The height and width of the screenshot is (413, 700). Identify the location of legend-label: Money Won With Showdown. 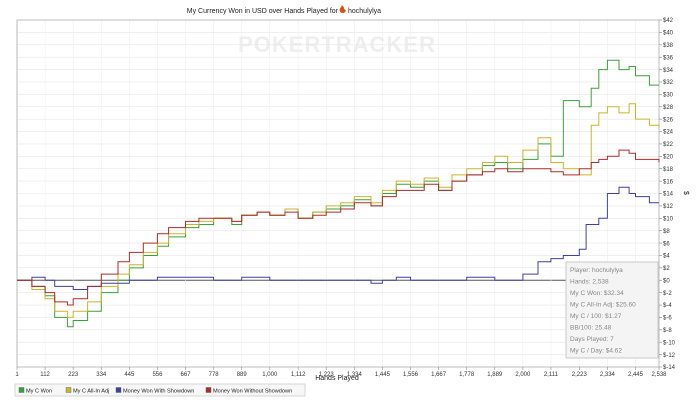
(158, 392).